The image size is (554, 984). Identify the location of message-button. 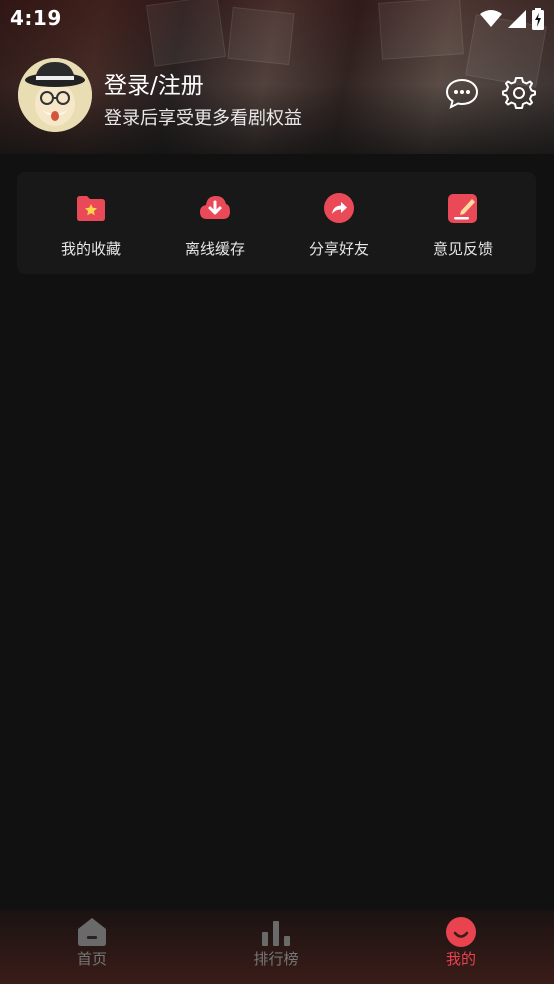
(462, 93).